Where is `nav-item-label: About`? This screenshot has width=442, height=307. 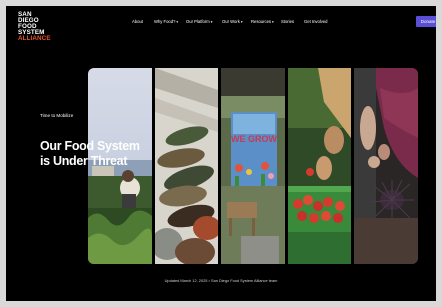
nav-item-label: About is located at coordinates (137, 21).